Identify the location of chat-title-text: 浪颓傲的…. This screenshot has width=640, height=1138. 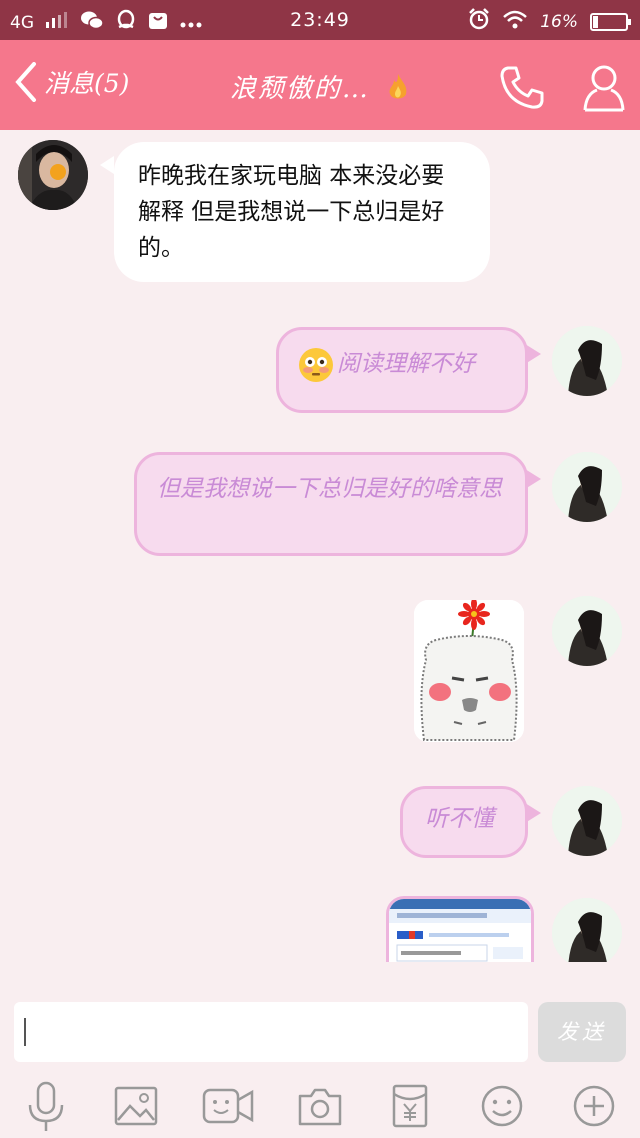
(299, 89).